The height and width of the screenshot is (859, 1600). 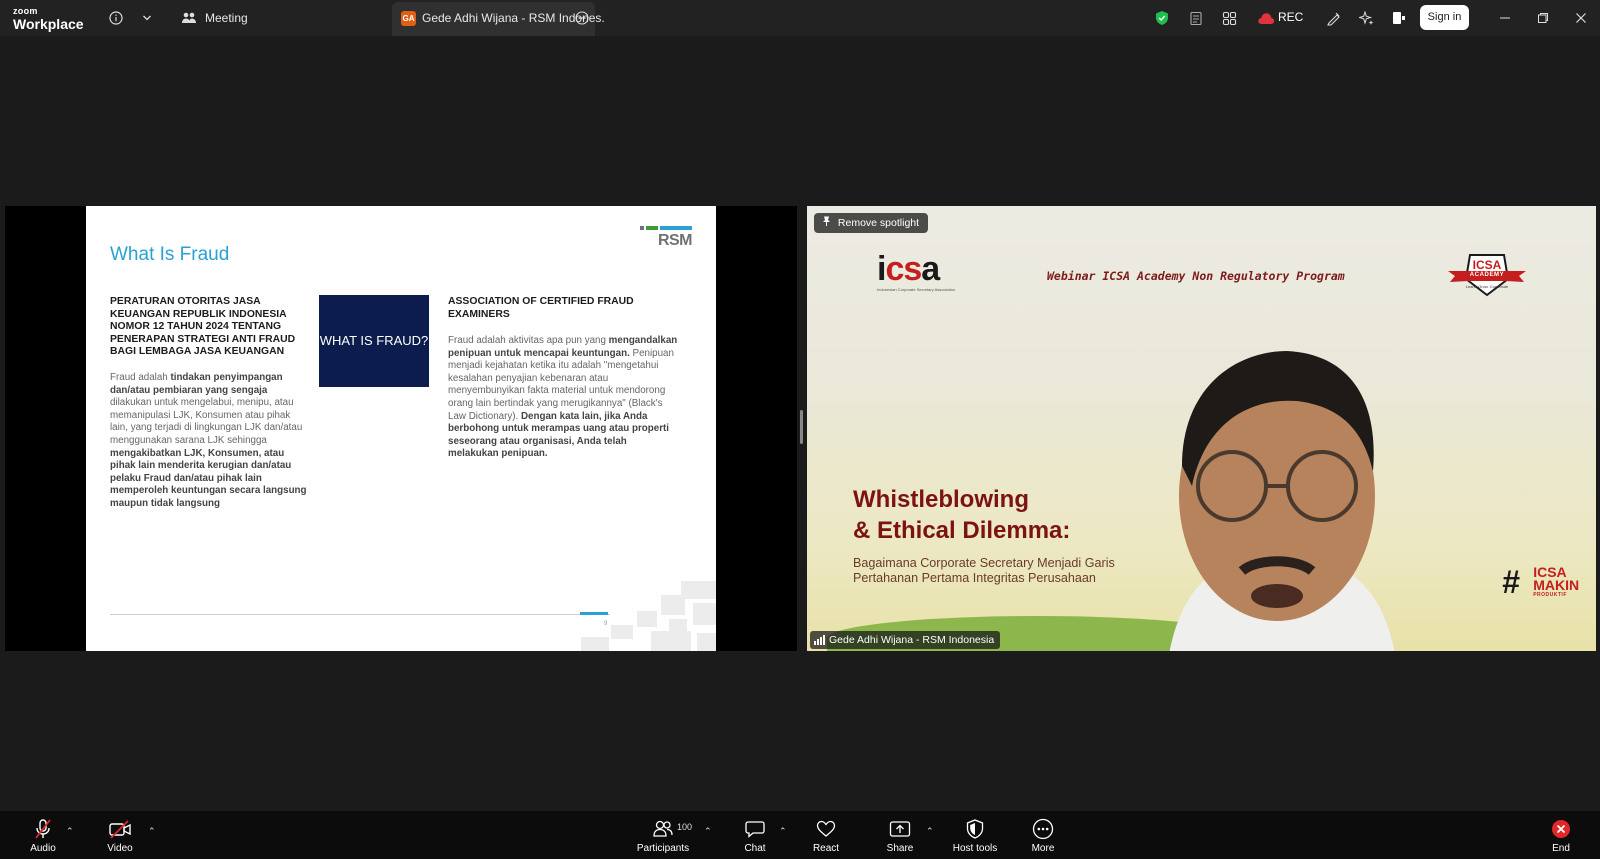 I want to click on more-dots-icon, so click(x=1043, y=829).